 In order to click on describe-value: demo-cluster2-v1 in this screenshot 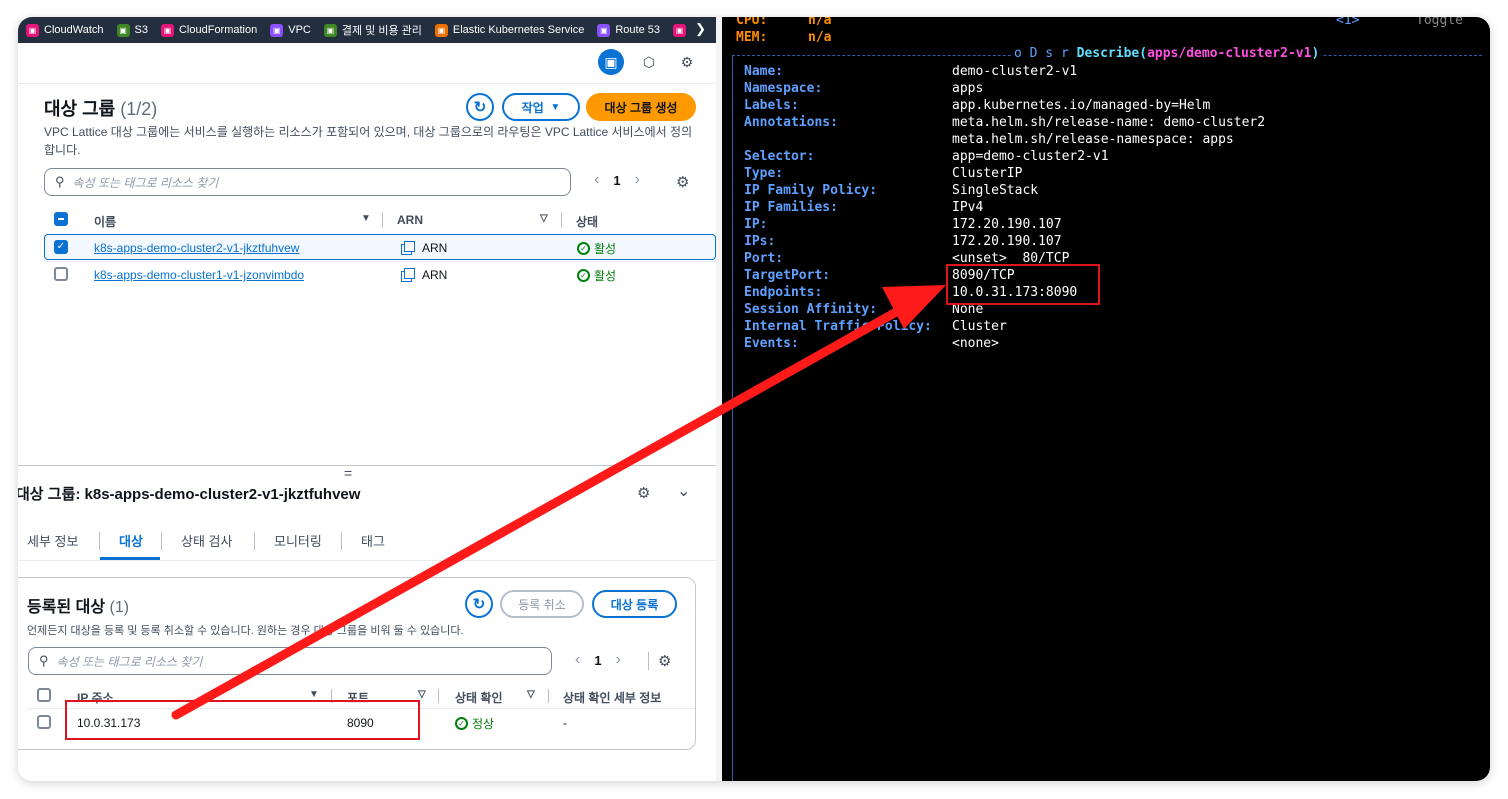, I will do `click(1015, 71)`.